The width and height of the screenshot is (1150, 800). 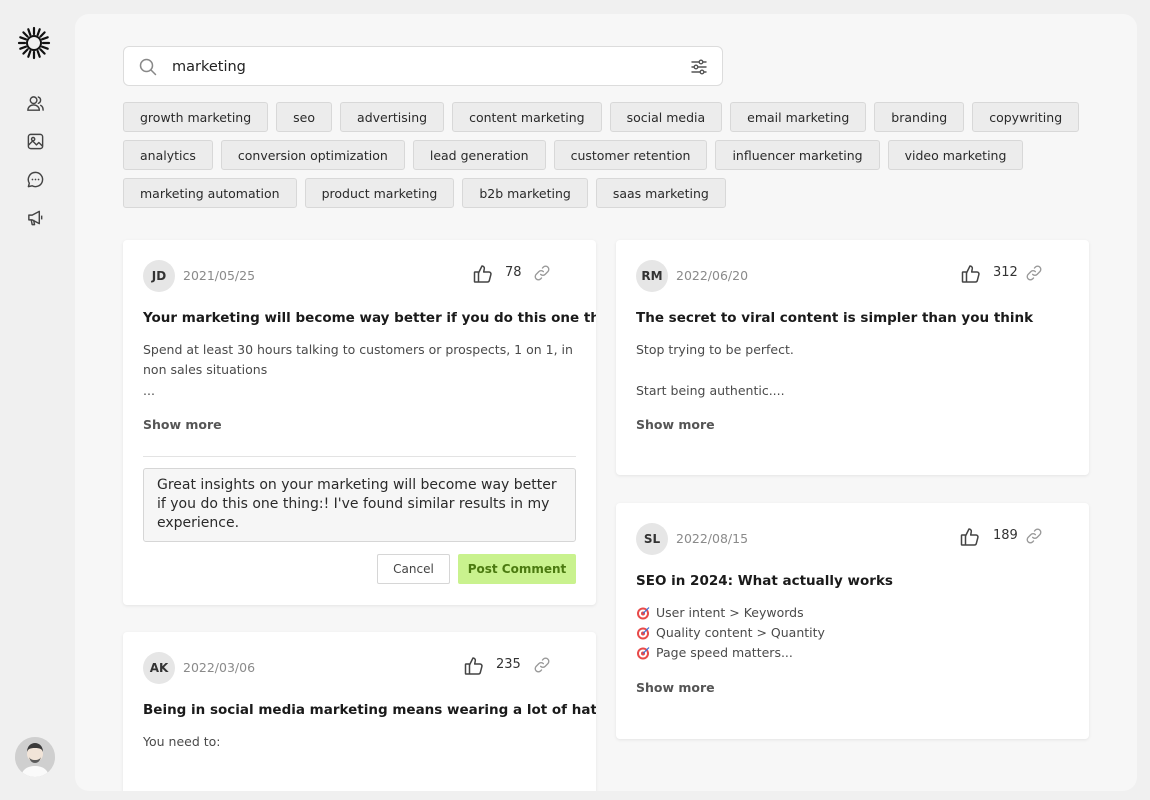 I want to click on tag-chip: growth marketing, so click(x=196, y=117).